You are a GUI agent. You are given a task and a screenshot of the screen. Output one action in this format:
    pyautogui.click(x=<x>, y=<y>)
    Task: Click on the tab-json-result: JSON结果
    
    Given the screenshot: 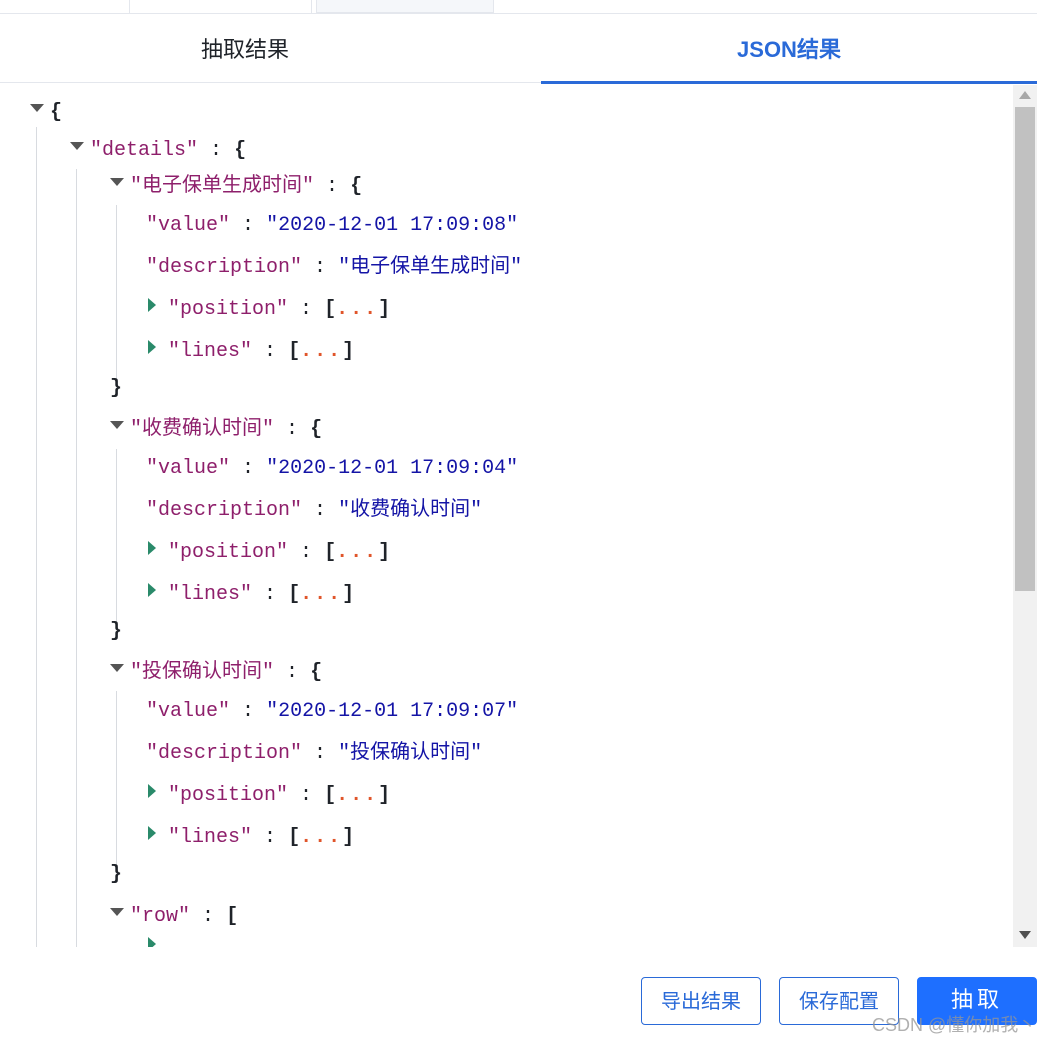 What is the action you would take?
    pyautogui.click(x=789, y=49)
    